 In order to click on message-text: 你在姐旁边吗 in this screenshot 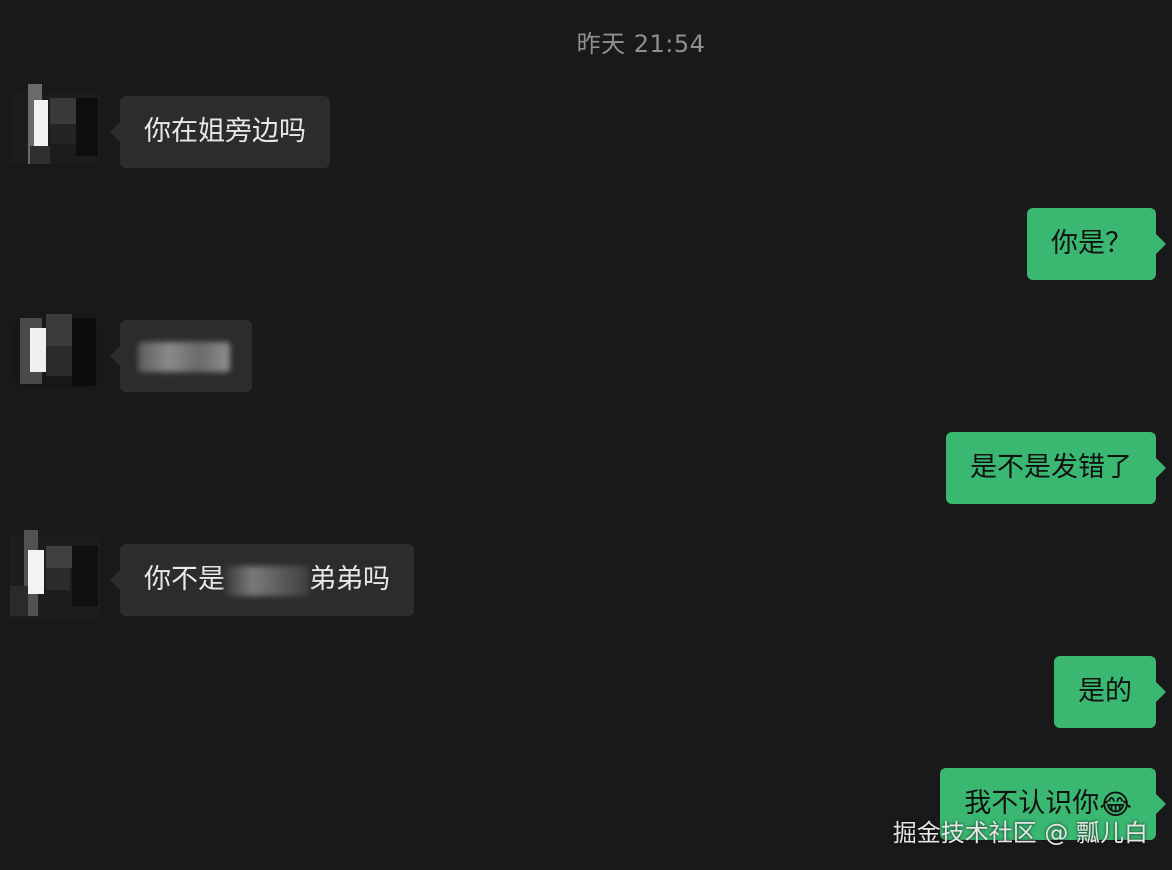, I will do `click(225, 131)`.